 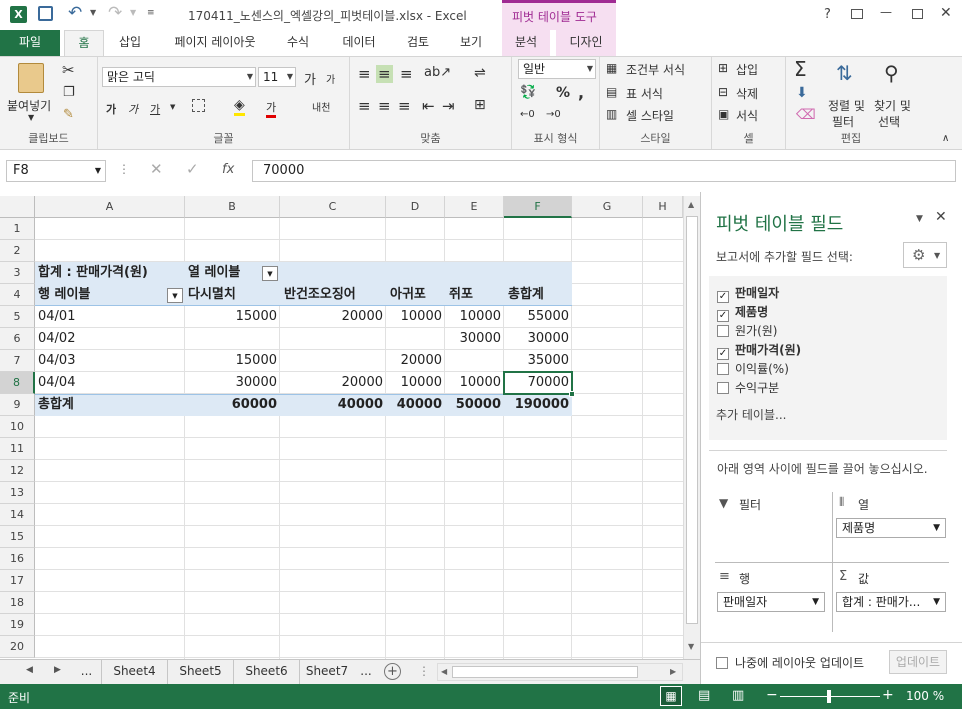 I want to click on copy-icon: ❐, so click(x=69, y=92).